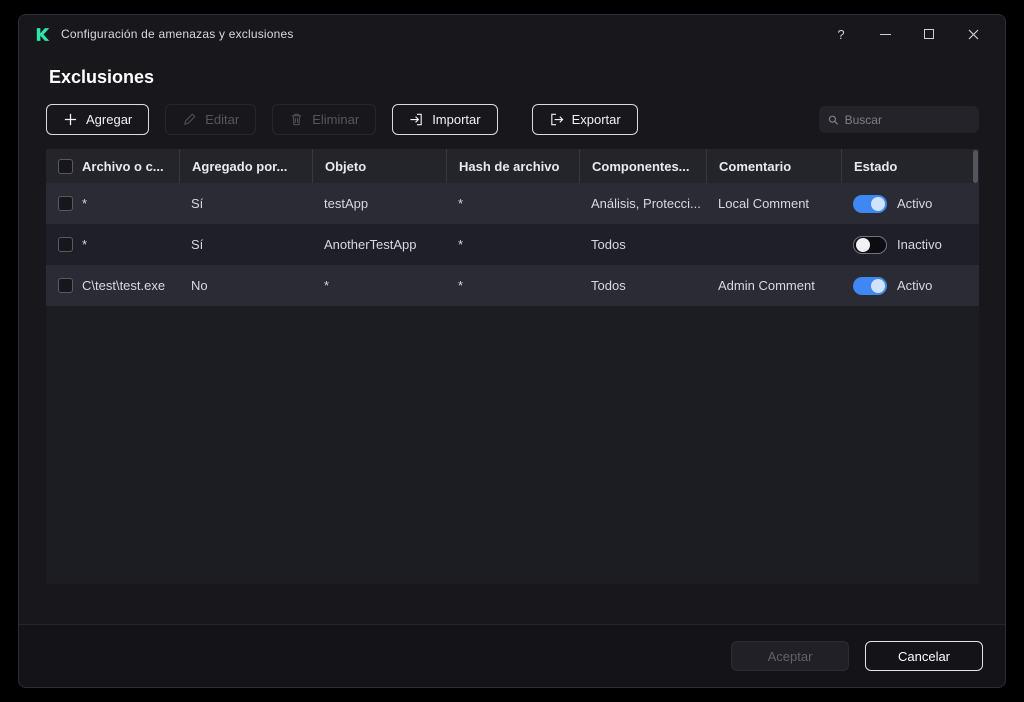  Describe the element at coordinates (416, 119) in the screenshot. I see `import-icon` at that location.